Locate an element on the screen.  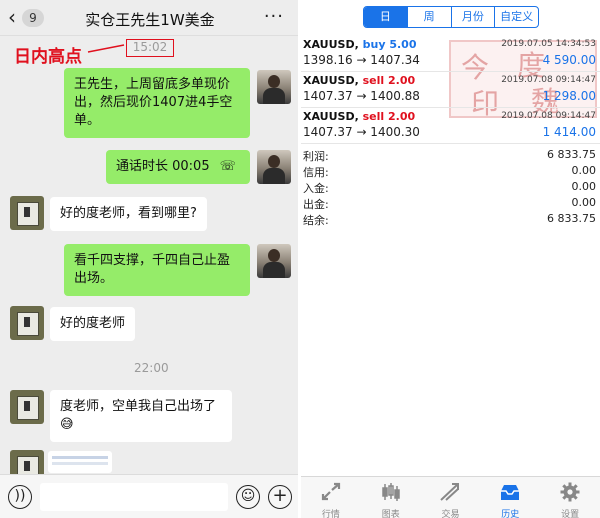
message-text: 好的度老师，看到哪里? is located at coordinates (128, 213).